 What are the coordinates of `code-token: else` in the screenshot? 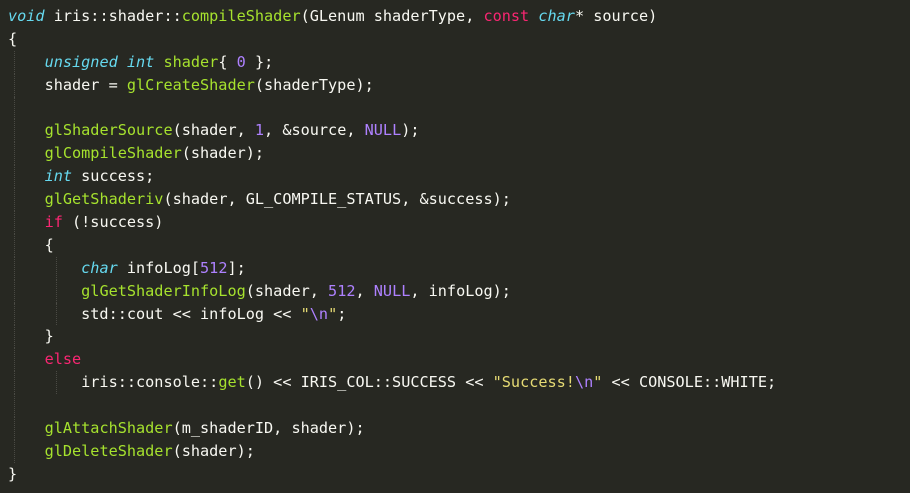 It's located at (63, 359).